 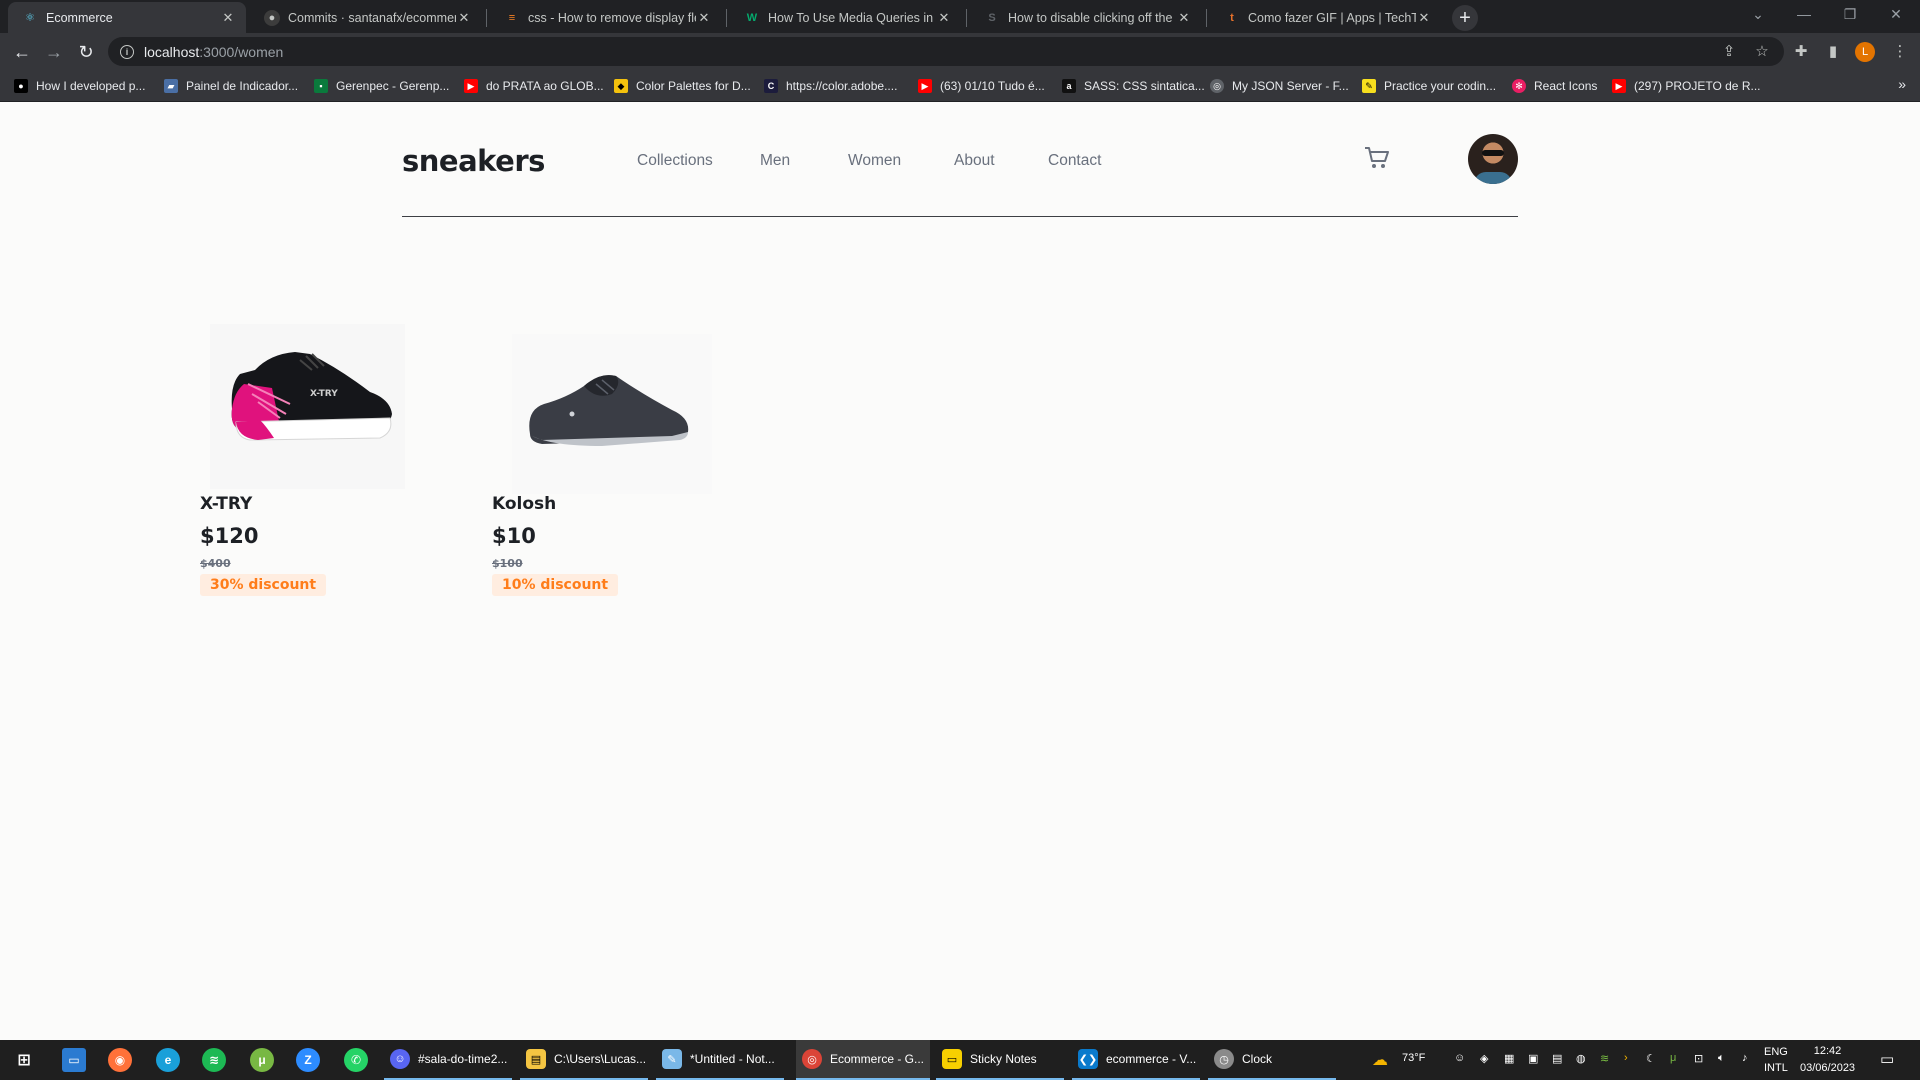 I want to click on address-bar: i localhost:3000/women, so click(x=946, y=51).